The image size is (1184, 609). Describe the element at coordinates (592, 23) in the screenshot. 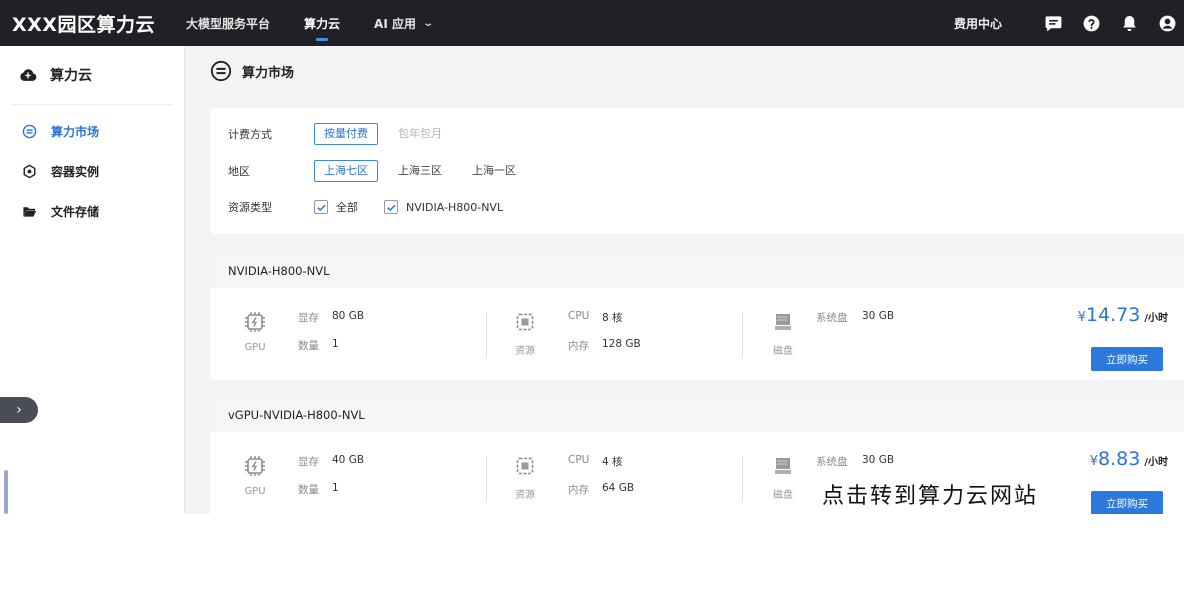

I see `top-bar: XXX园区算力云 大模型服务平台 算力云 AI 应用 ⌄ 费用中心` at that location.